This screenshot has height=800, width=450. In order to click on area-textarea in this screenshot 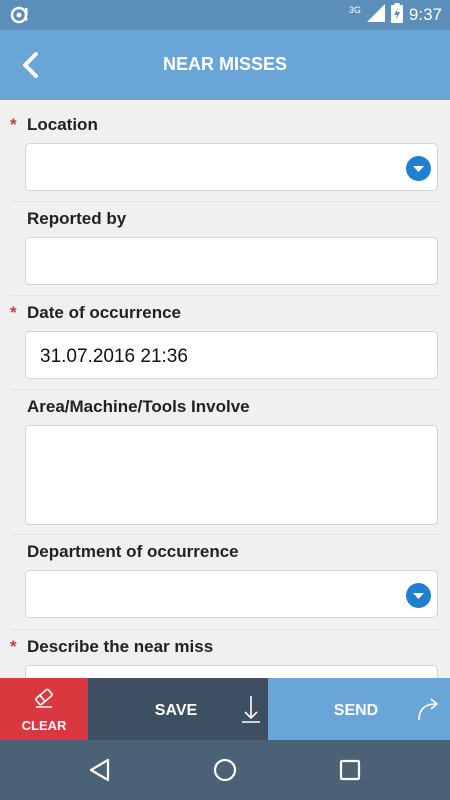, I will do `click(231, 475)`.